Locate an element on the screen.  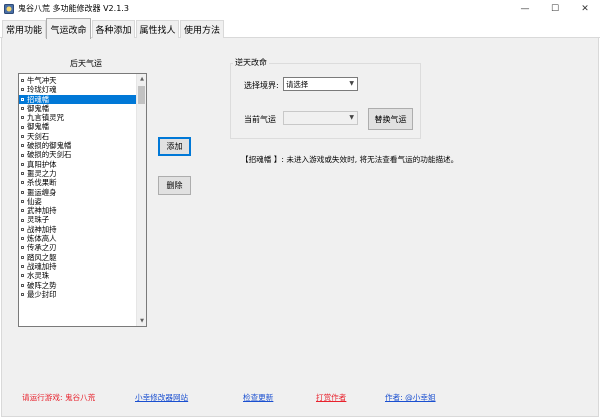
minimize-button: — is located at coordinates (525, 8).